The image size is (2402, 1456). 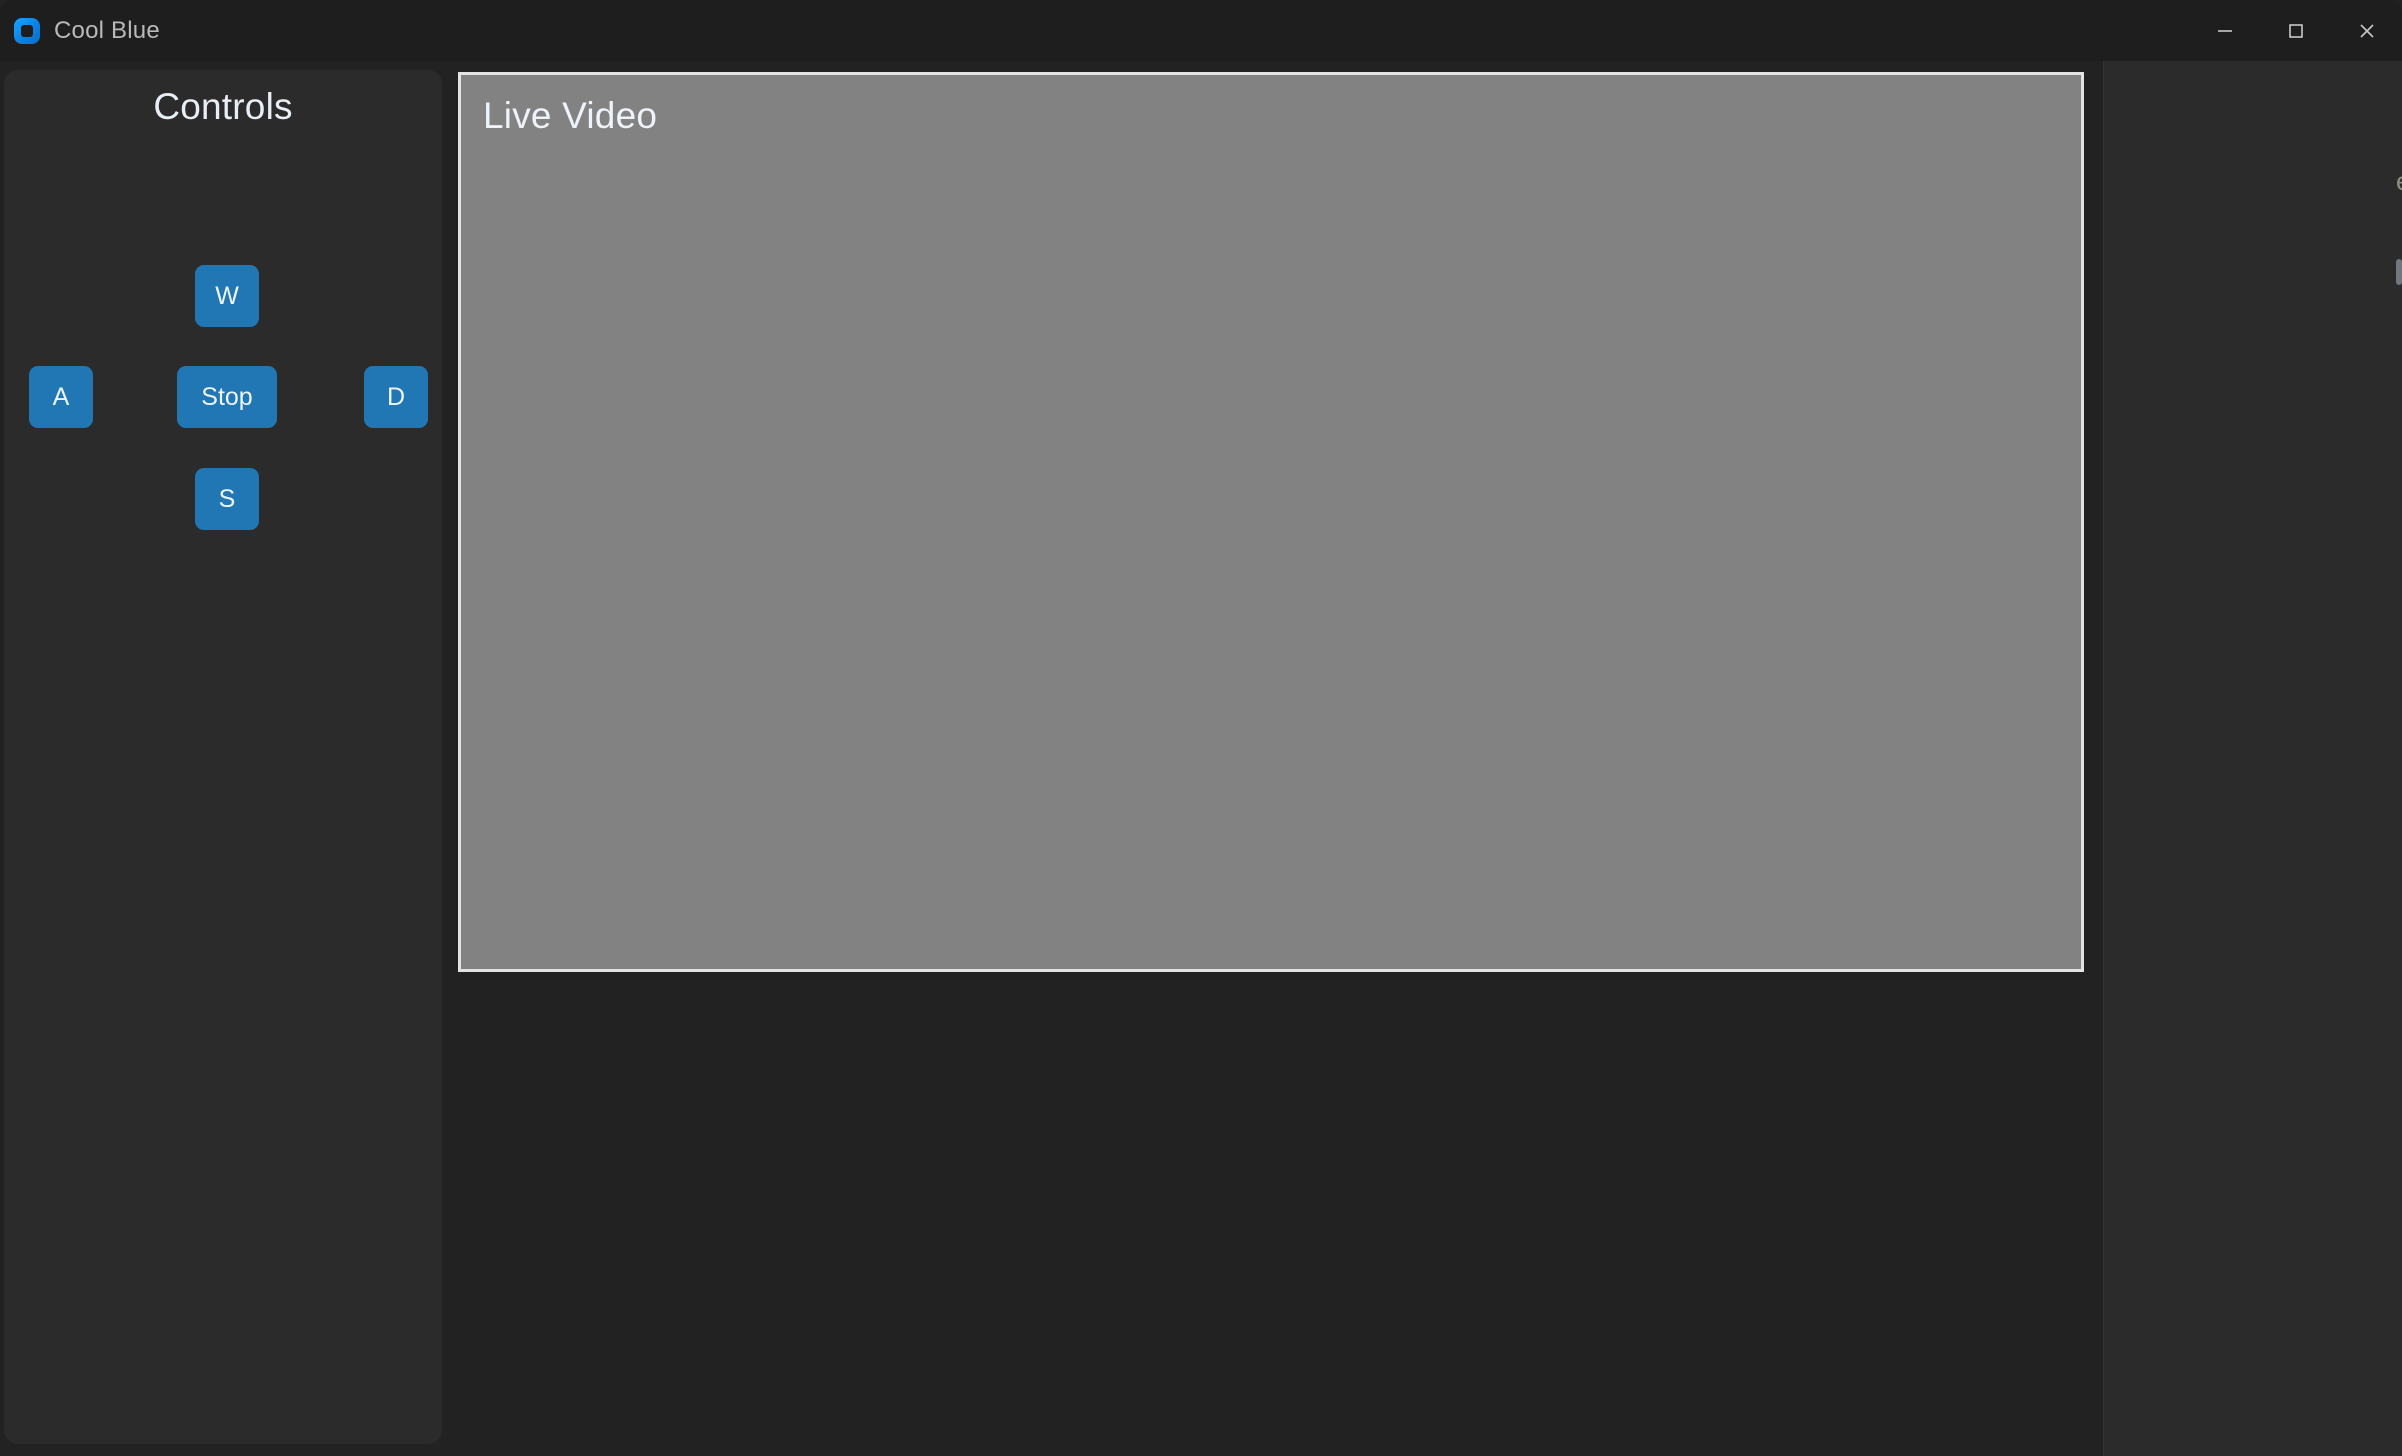 I want to click on control-button-forward: W, so click(x=227, y=296).